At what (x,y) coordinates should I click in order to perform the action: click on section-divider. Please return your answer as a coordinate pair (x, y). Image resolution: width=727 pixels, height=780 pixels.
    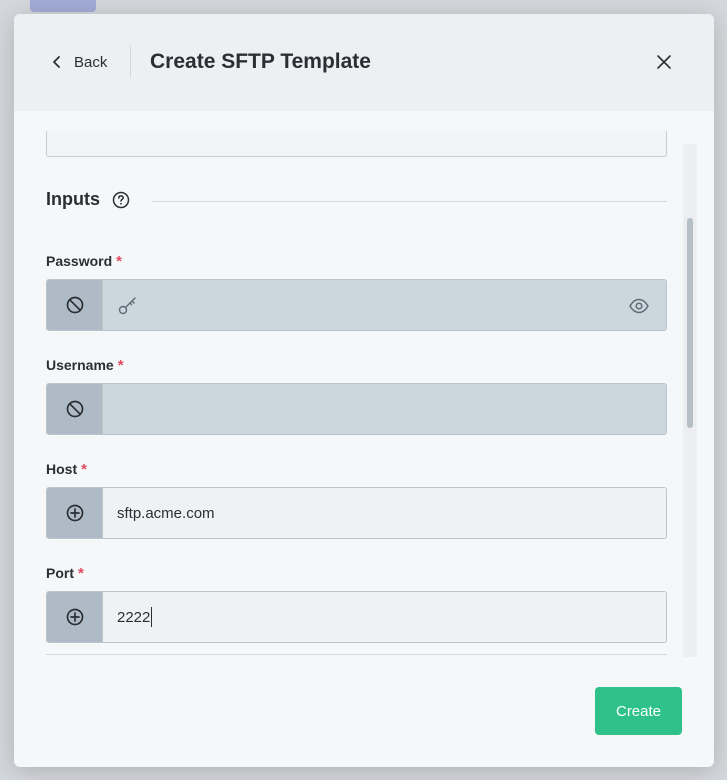
    Looking at the image, I should click on (409, 201).